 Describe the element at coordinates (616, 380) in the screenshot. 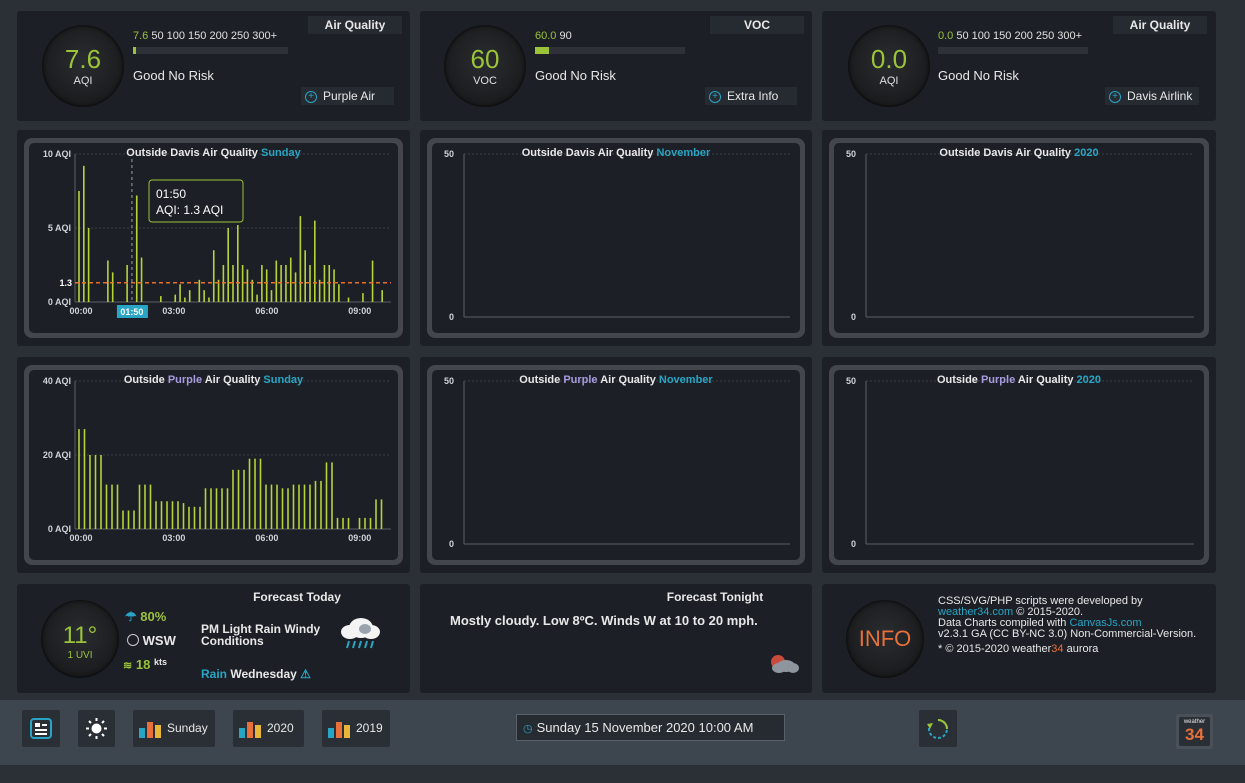

I see `chart-title: Outside Purple Air Quality November` at that location.